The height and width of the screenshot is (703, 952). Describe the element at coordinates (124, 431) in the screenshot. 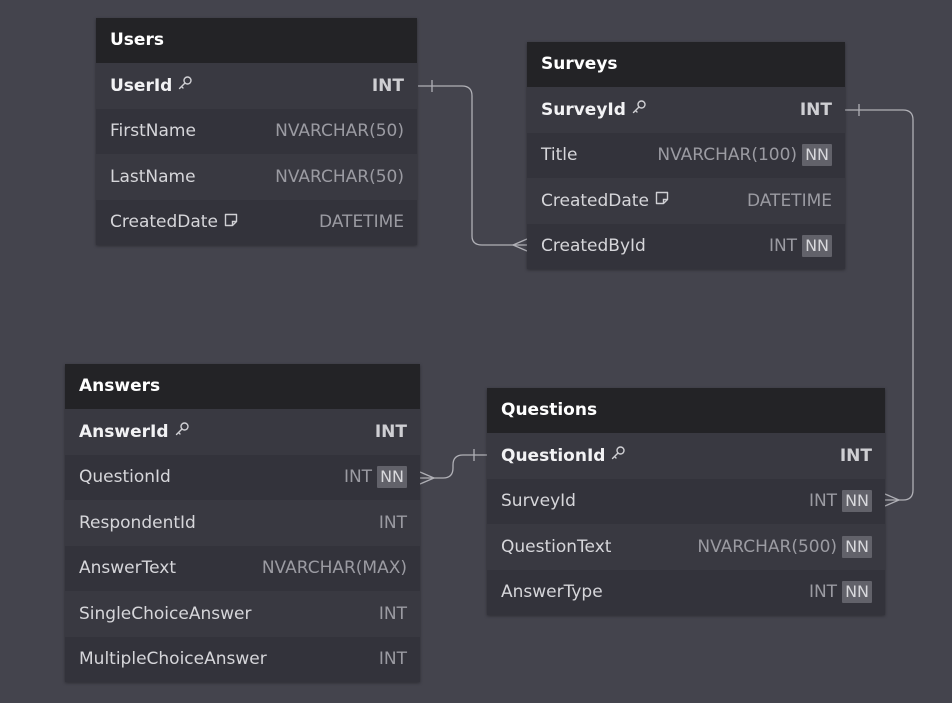

I see `column-name: AnswerId` at that location.